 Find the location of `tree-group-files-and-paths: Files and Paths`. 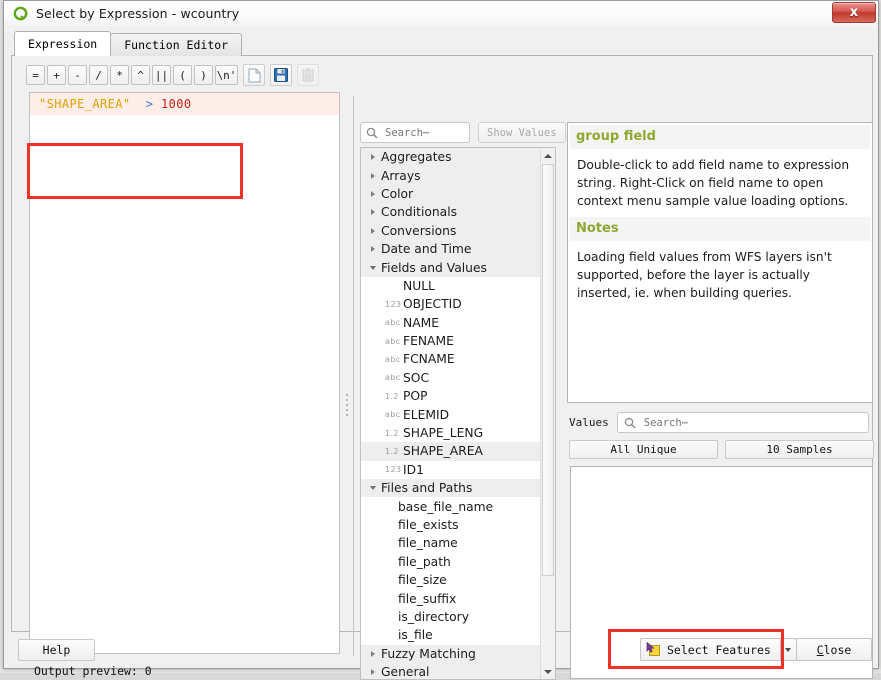

tree-group-files-and-paths: Files and Paths is located at coordinates (458, 488).